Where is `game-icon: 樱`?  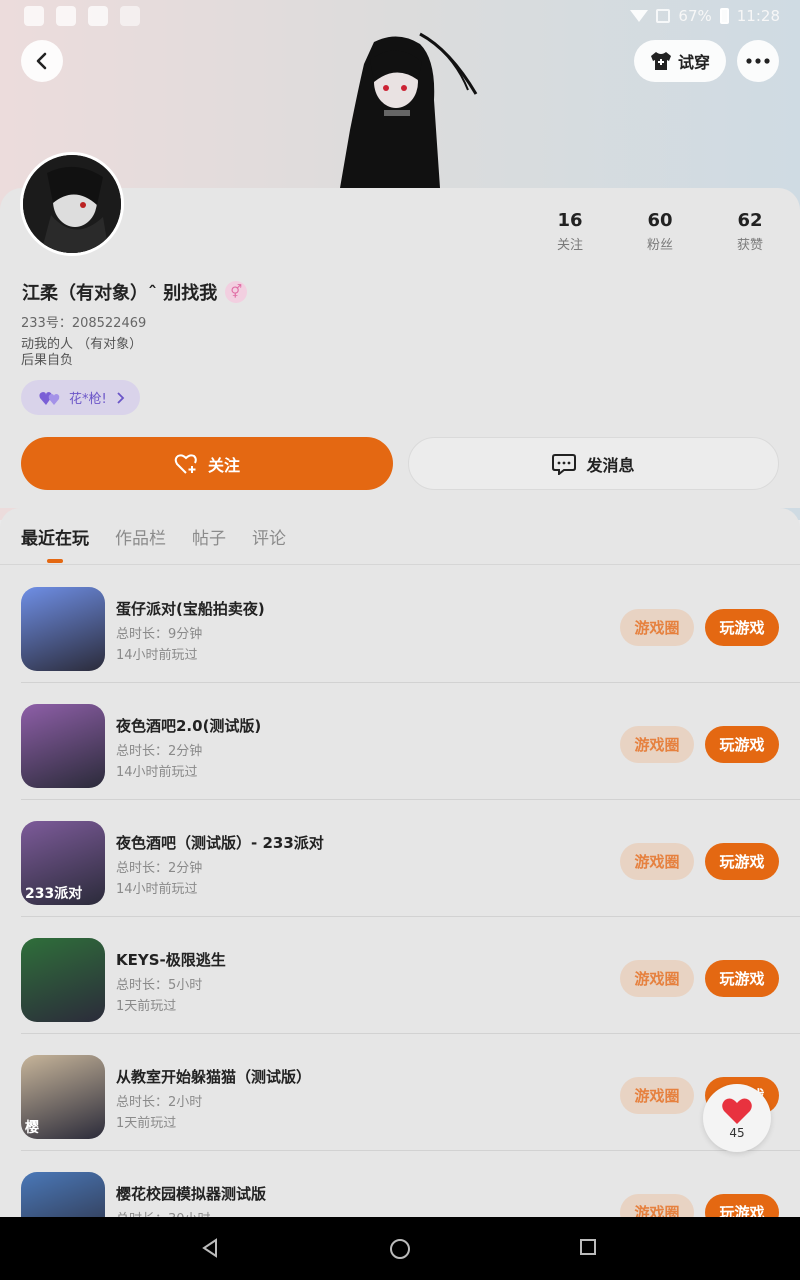
game-icon: 樱 is located at coordinates (63, 1097).